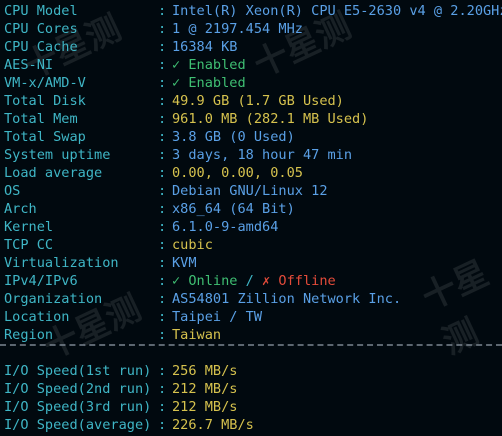 This screenshot has width=502, height=436. I want to click on row-value: 1 @ 2197.454 MHz, so click(237, 29).